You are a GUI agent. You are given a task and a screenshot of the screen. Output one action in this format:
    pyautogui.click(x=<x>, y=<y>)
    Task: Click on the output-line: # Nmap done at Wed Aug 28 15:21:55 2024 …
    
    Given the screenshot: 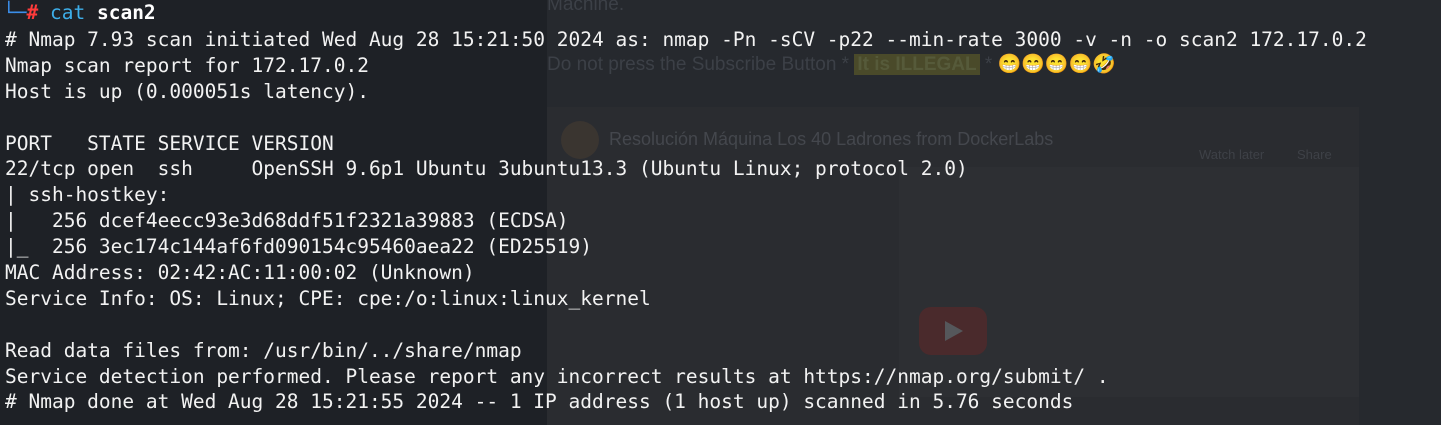 What is the action you would take?
    pyautogui.click(x=539, y=402)
    